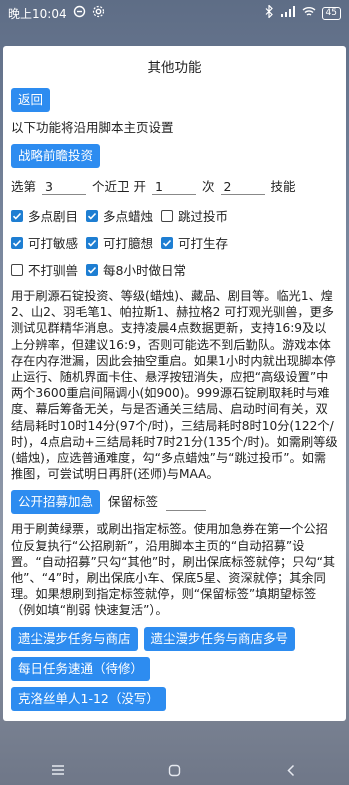  What do you see at coordinates (128, 216) in the screenshot?
I see `checkbox-label: 多点蜡烛` at bounding box center [128, 216].